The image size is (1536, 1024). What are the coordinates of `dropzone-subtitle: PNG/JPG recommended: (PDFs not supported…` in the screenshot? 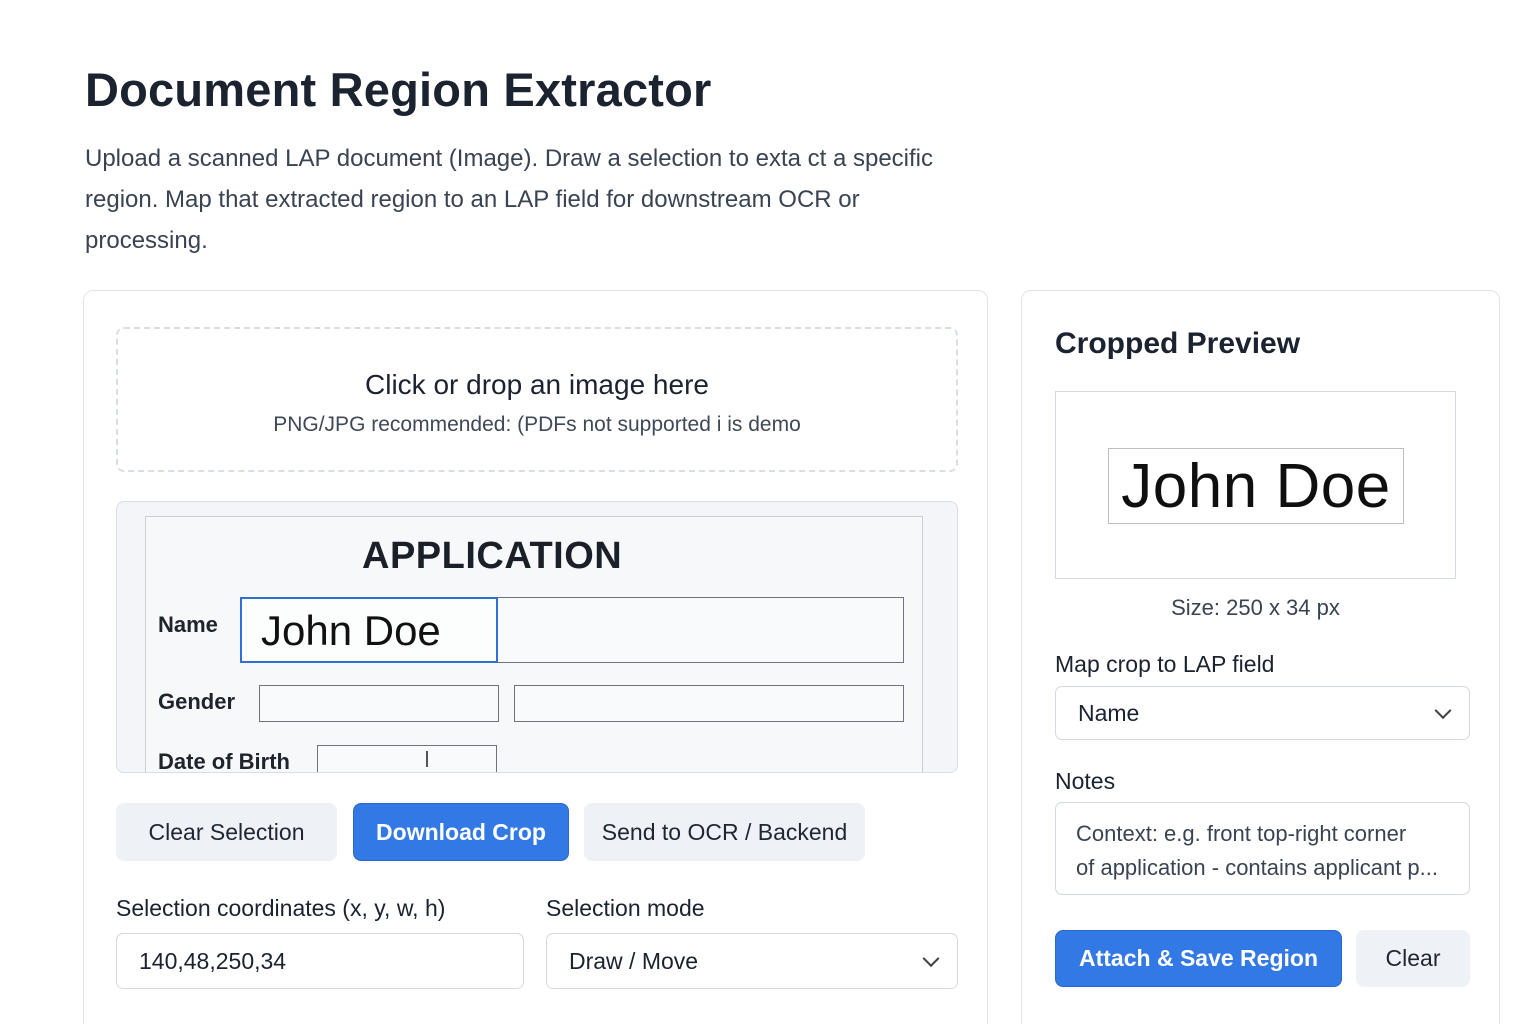 It's located at (537, 424).